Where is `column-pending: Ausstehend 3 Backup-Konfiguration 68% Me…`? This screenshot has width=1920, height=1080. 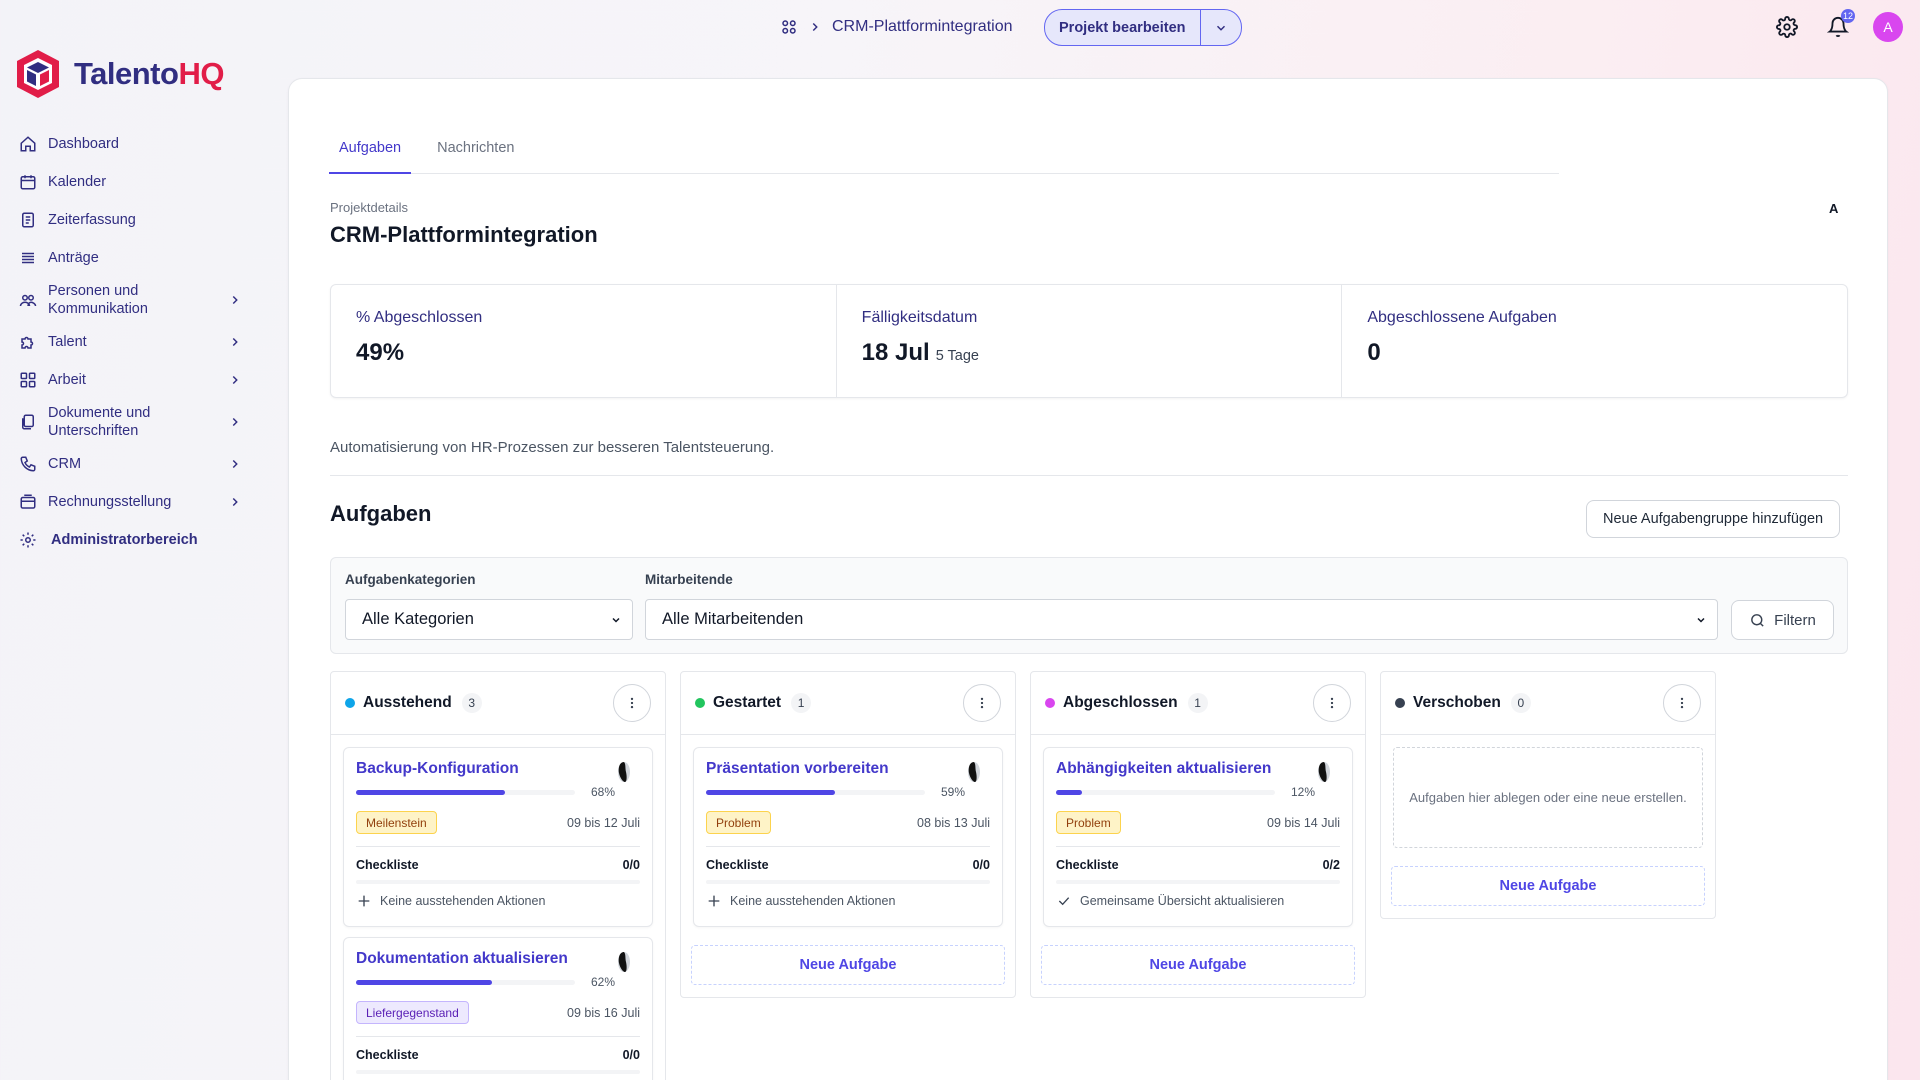 column-pending: Ausstehend 3 Backup-Konfiguration 68% Me… is located at coordinates (498, 875).